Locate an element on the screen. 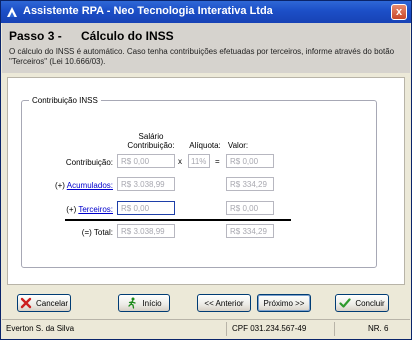 The width and height of the screenshot is (412, 340). total-salario-field: R$ 3.038,99 is located at coordinates (146, 231).